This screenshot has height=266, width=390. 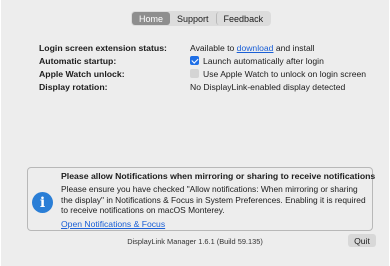 I want to click on quit-button: Quit, so click(x=362, y=240).